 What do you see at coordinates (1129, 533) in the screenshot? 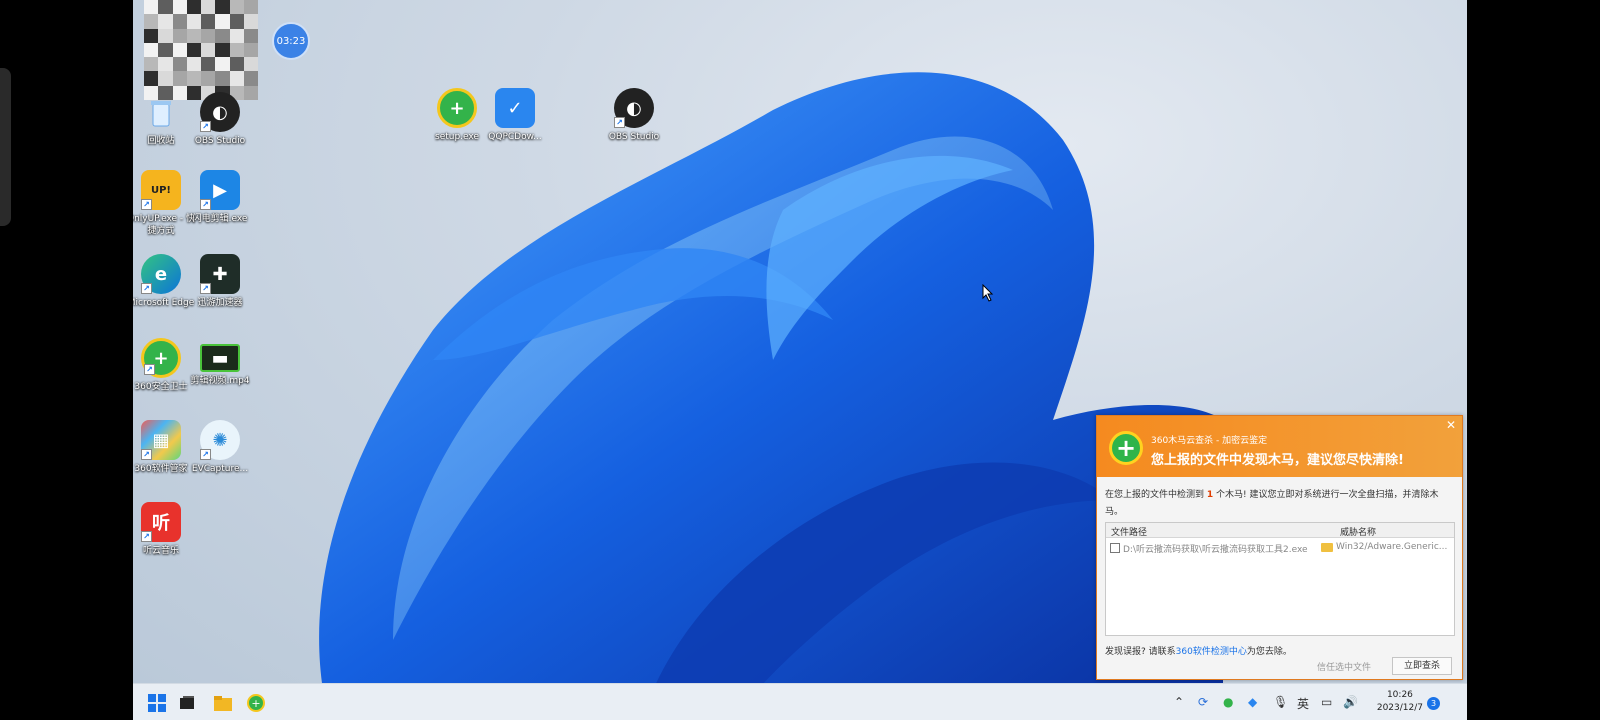
I see `column-path: 文件路径` at bounding box center [1129, 533].